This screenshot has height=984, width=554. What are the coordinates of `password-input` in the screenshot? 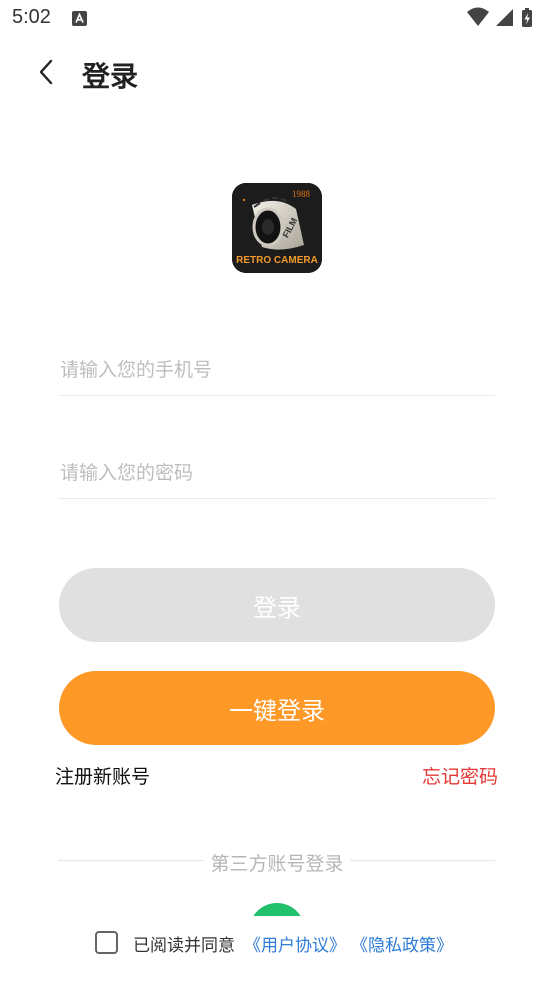 It's located at (278, 473).